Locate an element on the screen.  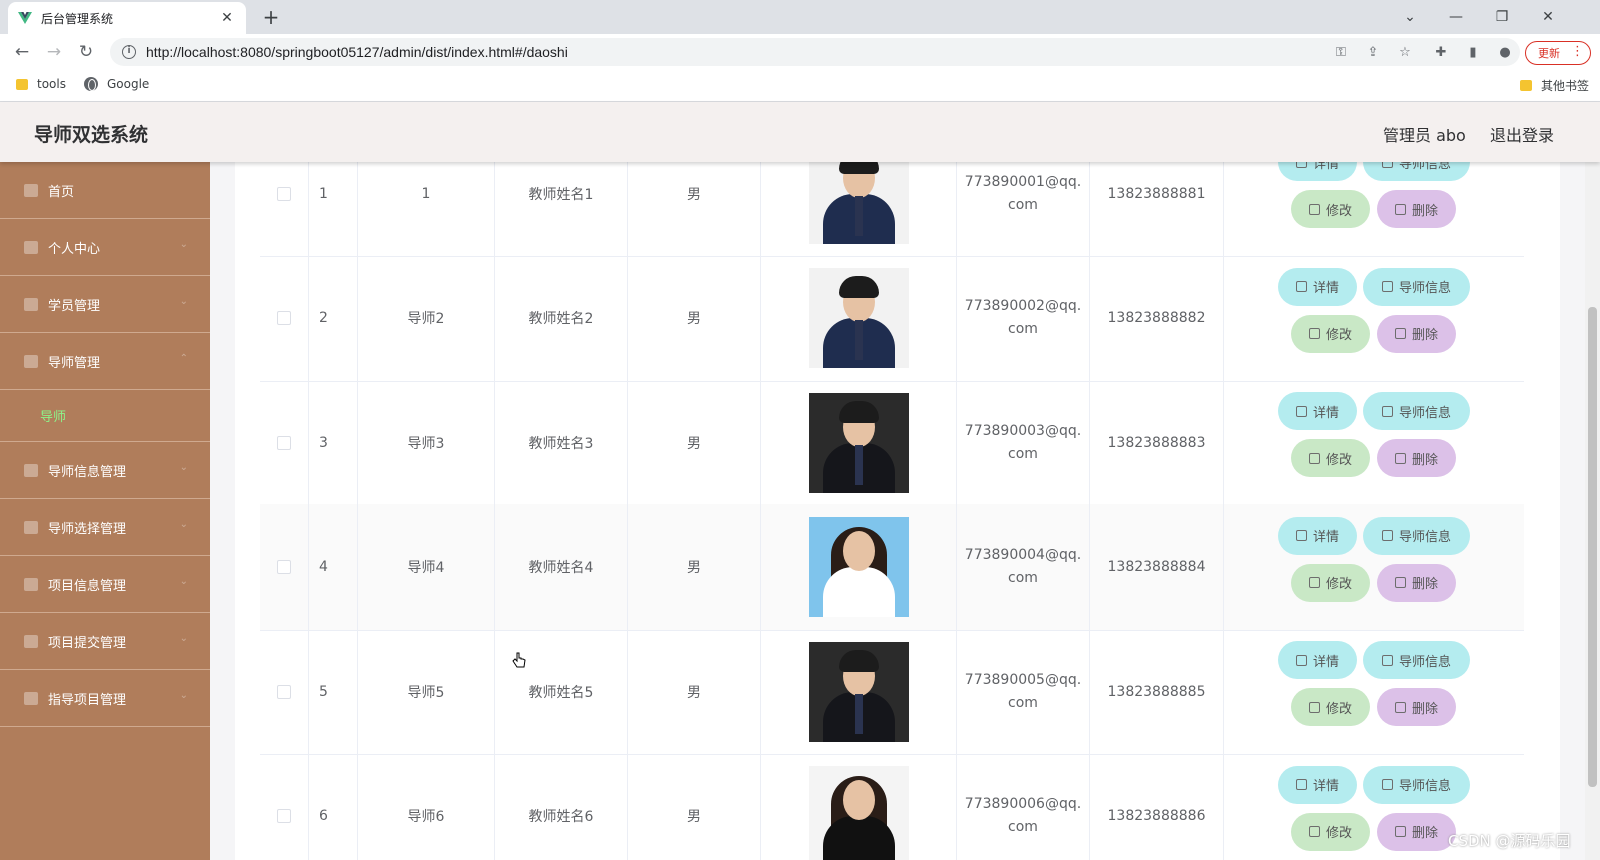
restore-button: ❐ is located at coordinates (1502, 17).